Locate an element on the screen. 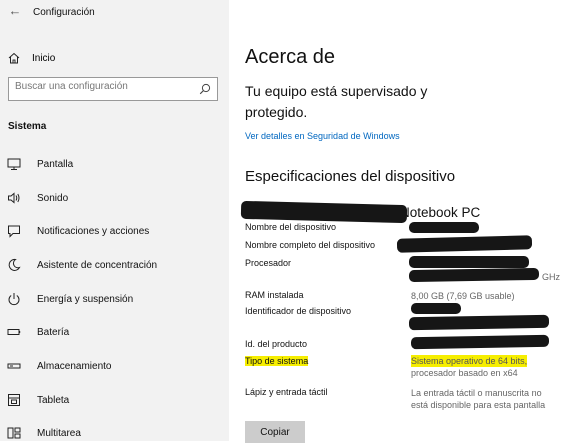 This screenshot has height=443, width=563. system-type-label: Tipo de sistema is located at coordinates (277, 361).